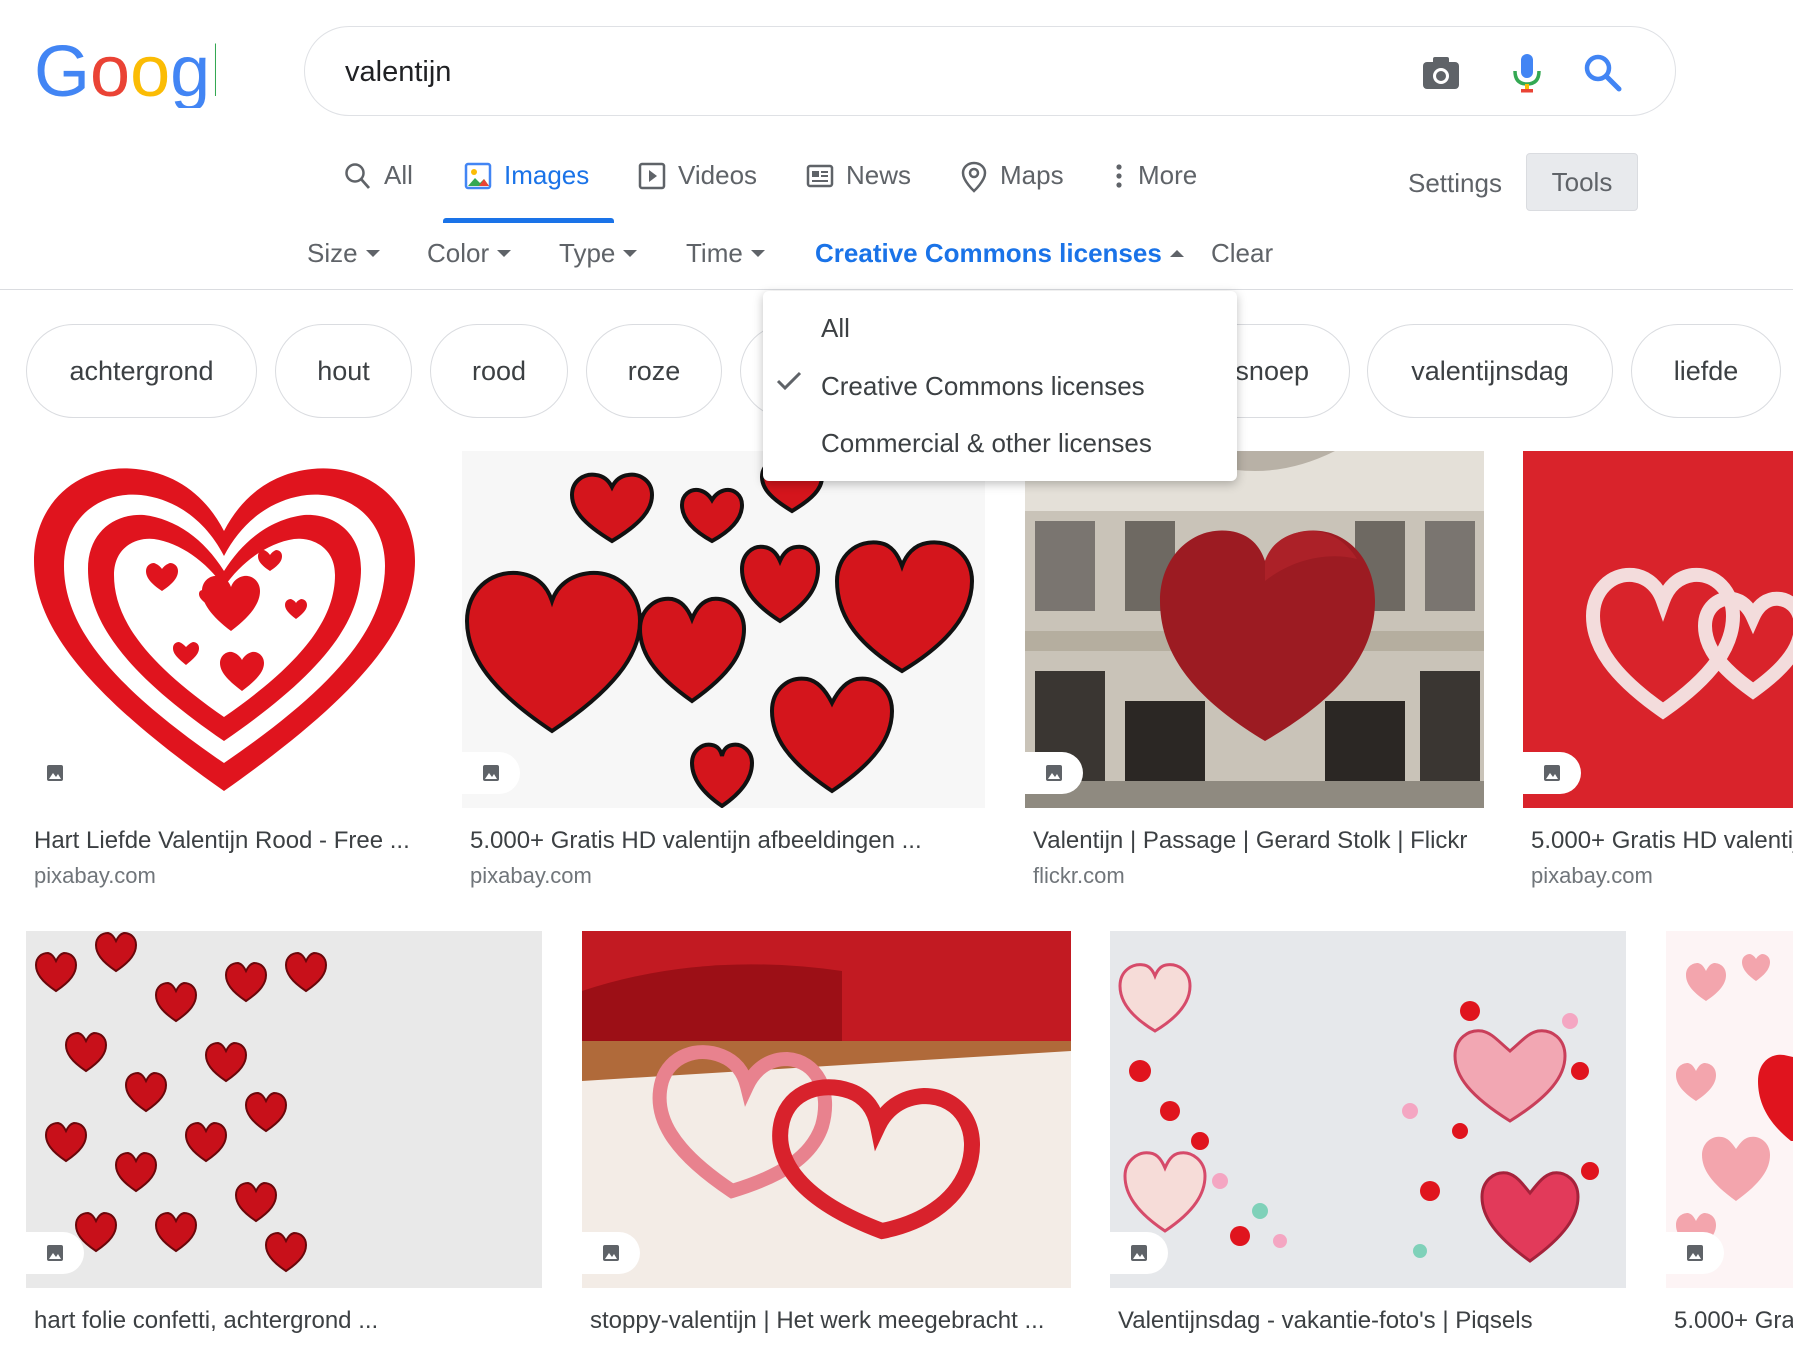 This screenshot has height=1350, width=1793. I want to click on google-logo: Google, so click(125, 73).